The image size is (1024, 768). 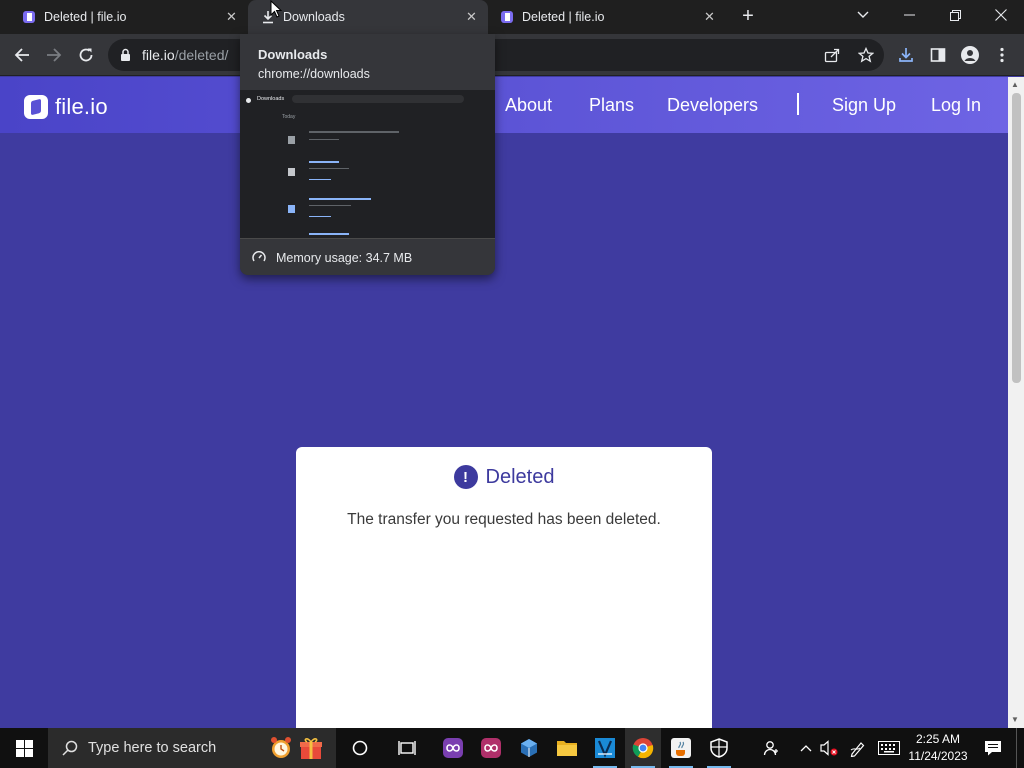 I want to click on browser-toolbar: file.io/deleted/, so click(x=512, y=55).